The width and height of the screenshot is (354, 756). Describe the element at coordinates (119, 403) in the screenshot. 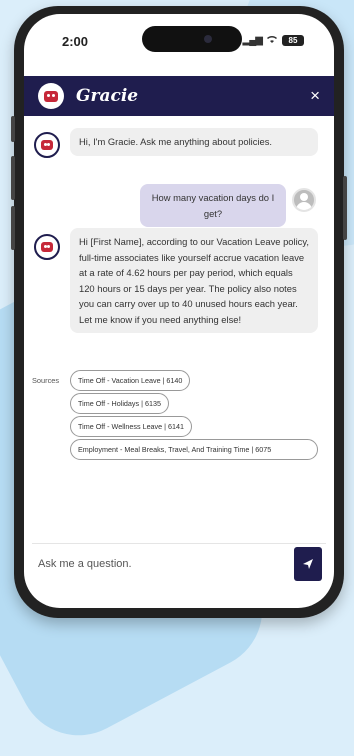

I see `source-chip: Time Off - Holidays | 6135` at that location.